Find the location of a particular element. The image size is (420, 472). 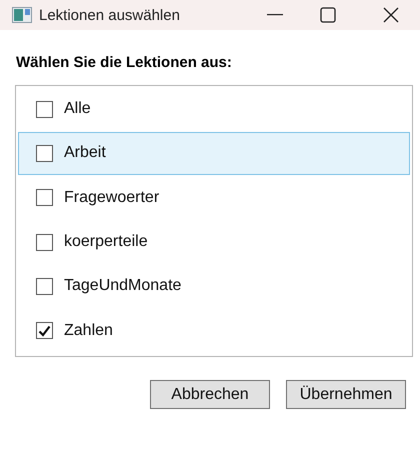

cancel-button: Abbrechen is located at coordinates (210, 394).